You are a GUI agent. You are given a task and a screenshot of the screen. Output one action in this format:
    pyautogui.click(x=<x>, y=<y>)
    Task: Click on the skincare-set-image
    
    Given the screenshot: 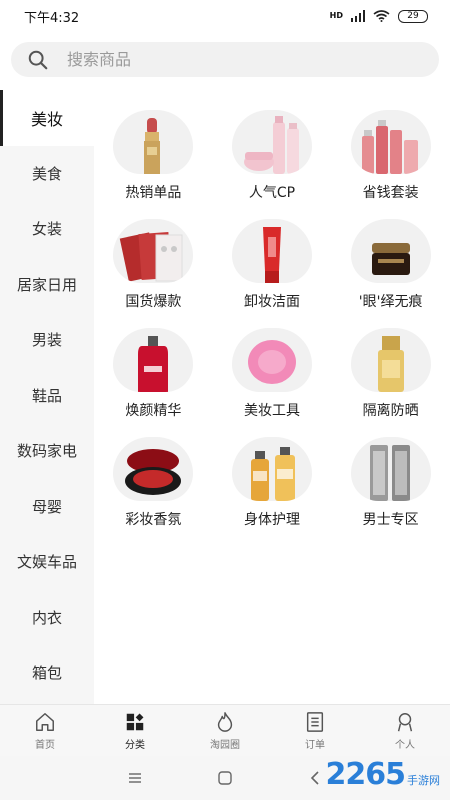 What is the action you would take?
    pyautogui.click(x=271, y=142)
    